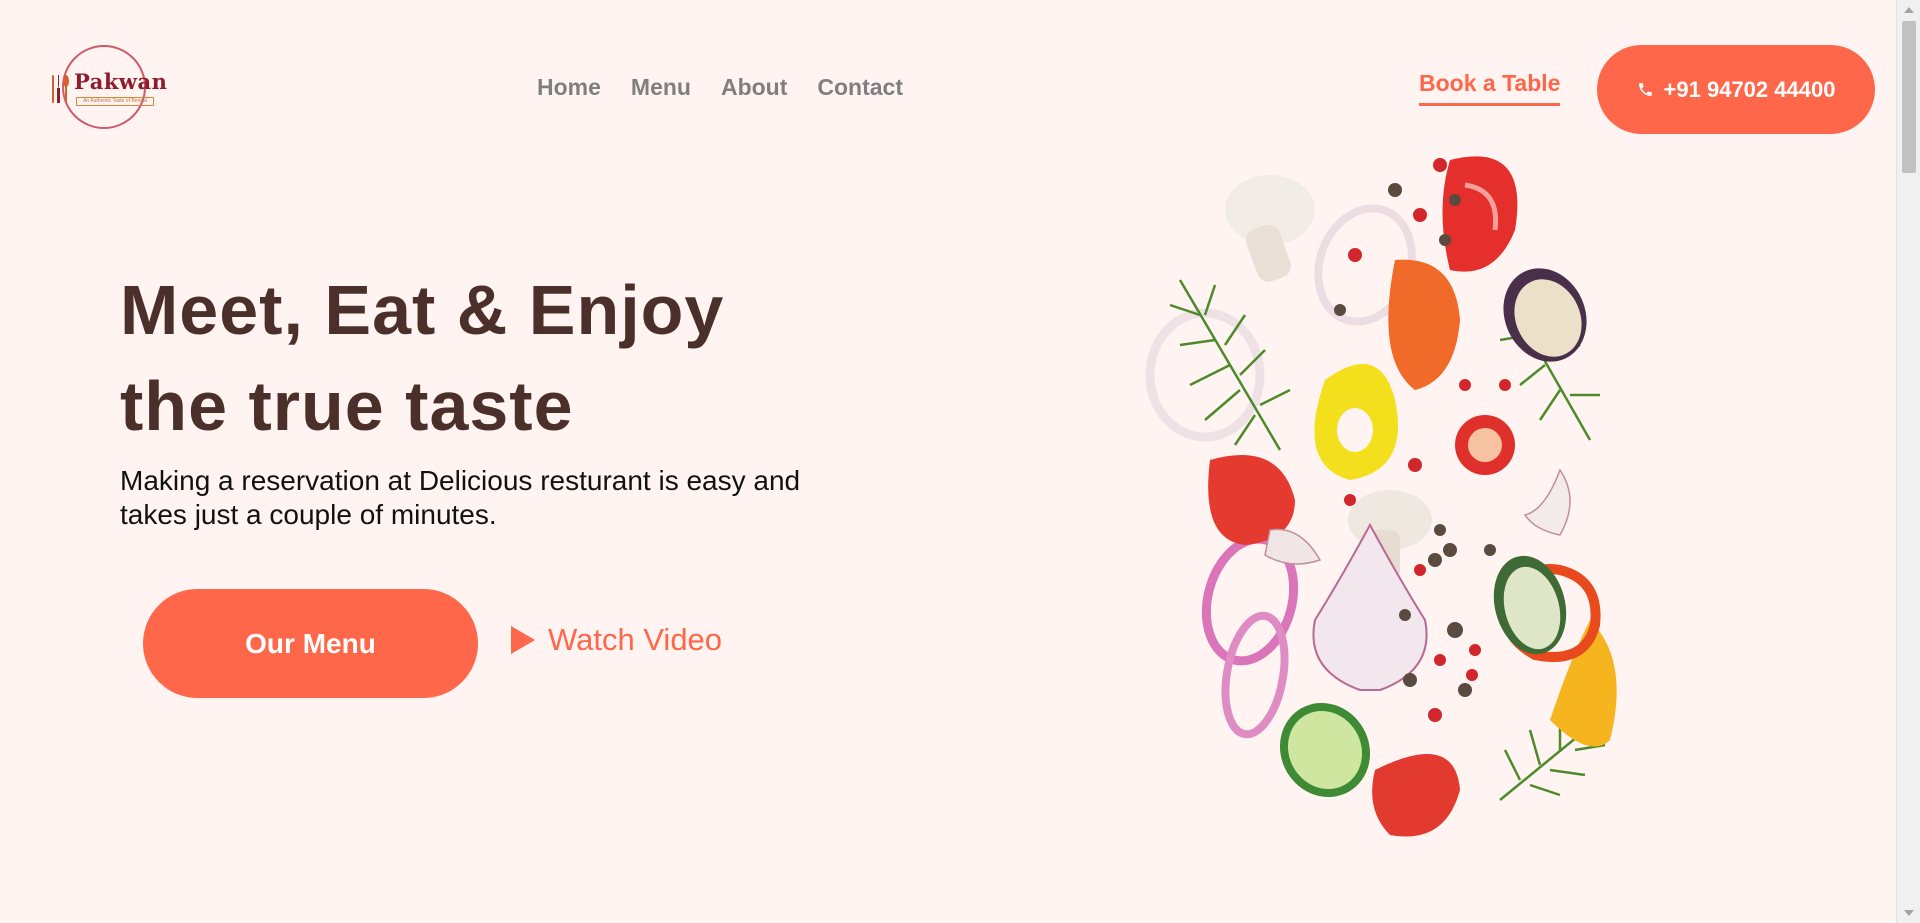  I want to click on nav-about-link: About, so click(754, 87).